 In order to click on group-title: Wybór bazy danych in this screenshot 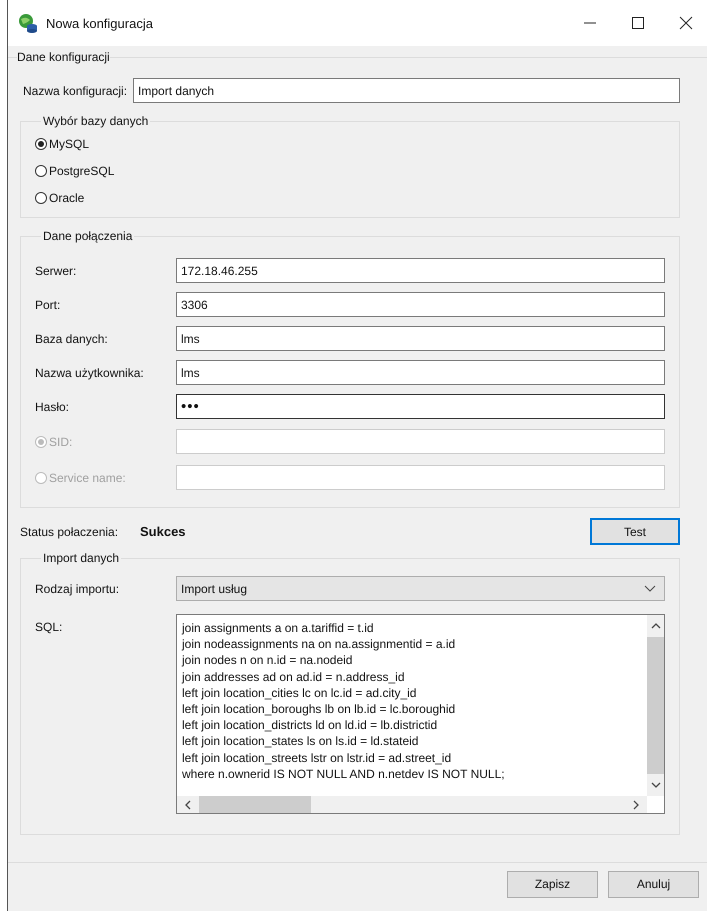, I will do `click(96, 121)`.